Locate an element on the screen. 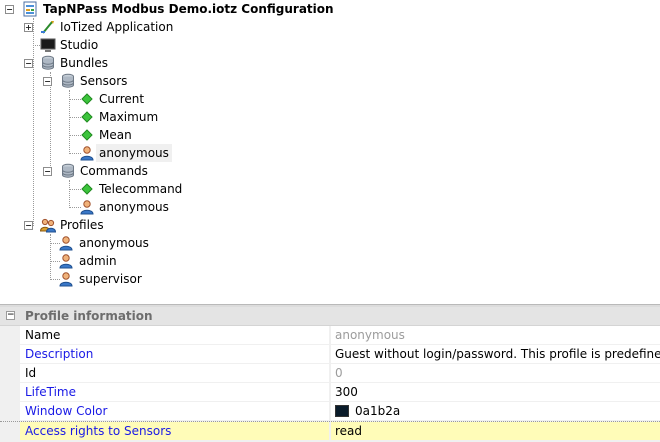 The image size is (660, 442). property-row-window-color: Window Color 0a1b2a is located at coordinates (330, 411).